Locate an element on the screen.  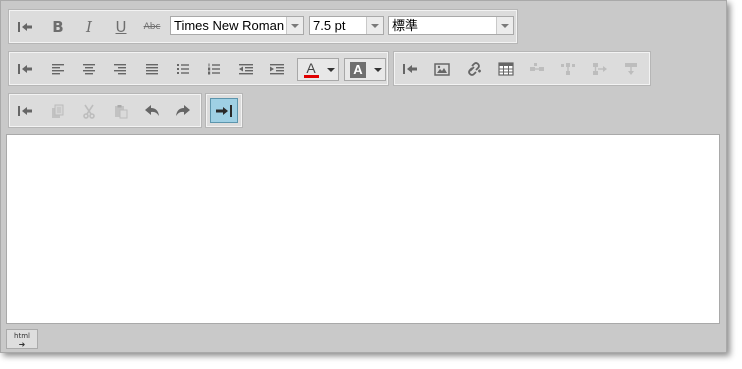
strikethrough-label: Abc is located at coordinates (152, 27).